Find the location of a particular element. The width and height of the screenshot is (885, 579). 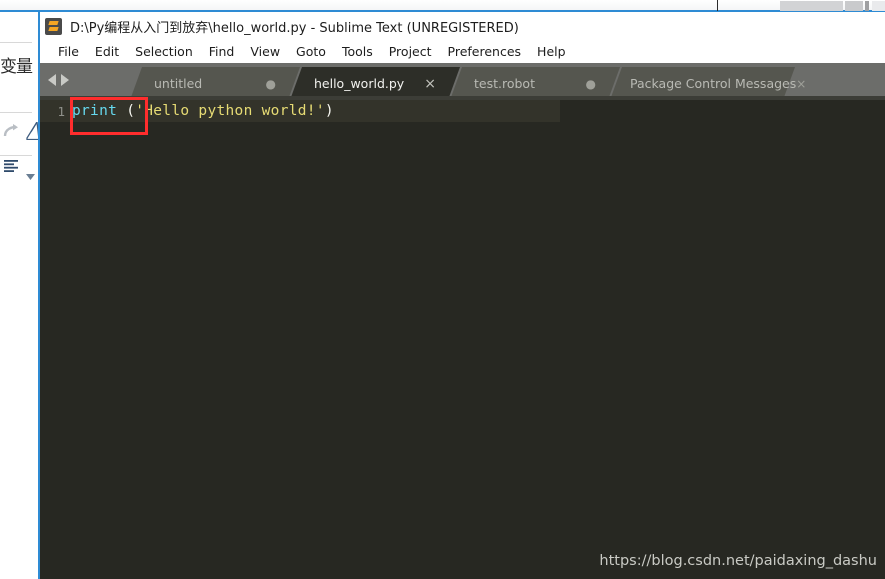

menu-item-help: Help is located at coordinates (551, 51).